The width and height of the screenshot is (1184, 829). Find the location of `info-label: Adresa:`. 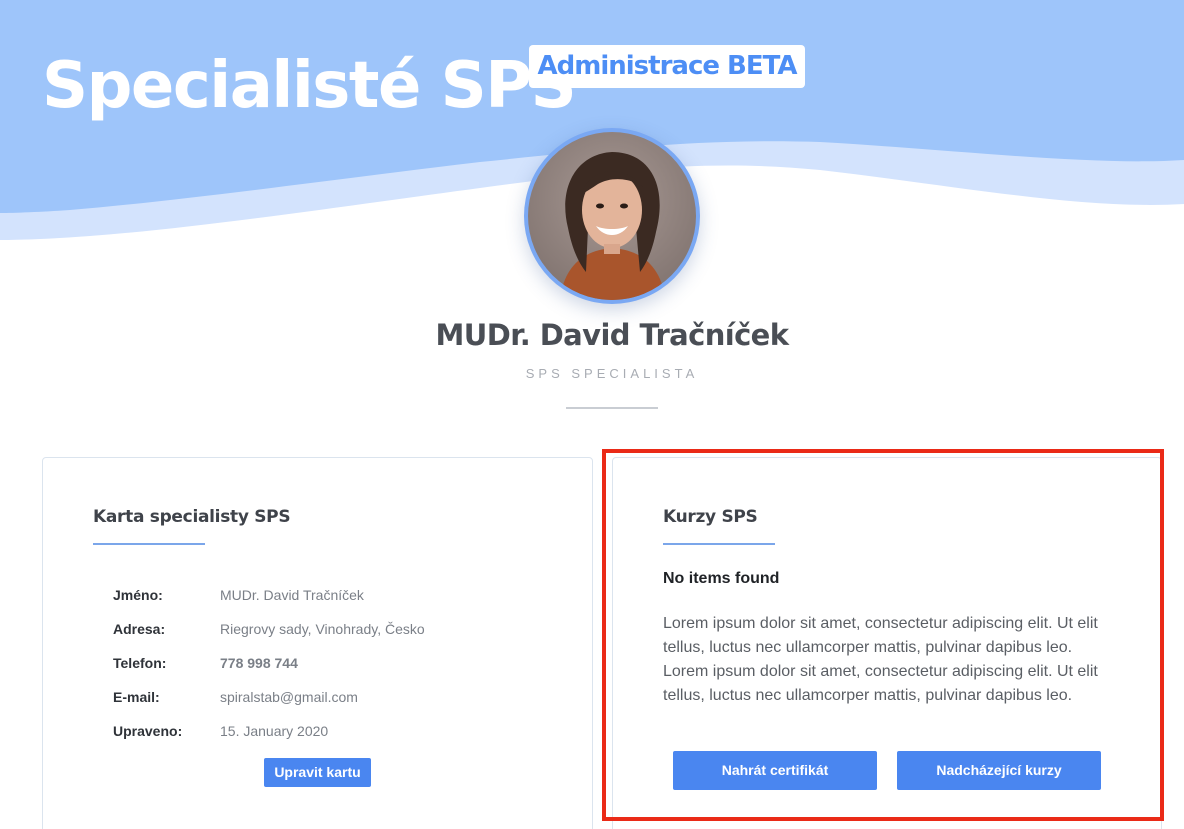

info-label: Adresa: is located at coordinates (139, 629).